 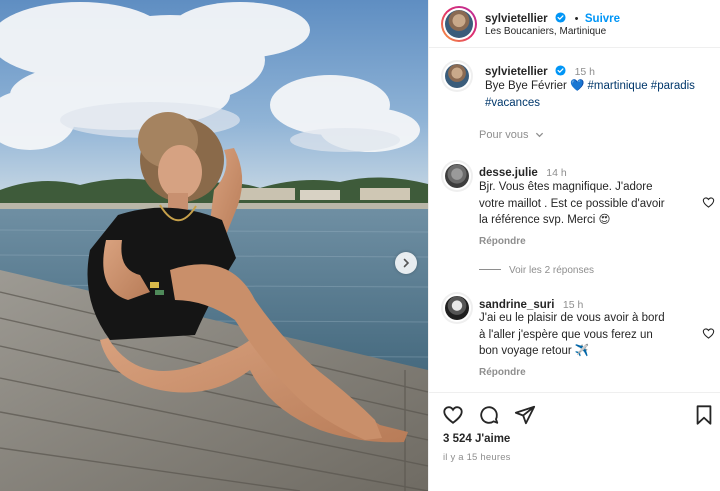 What do you see at coordinates (490, 269) in the screenshot?
I see `replies-divider` at bounding box center [490, 269].